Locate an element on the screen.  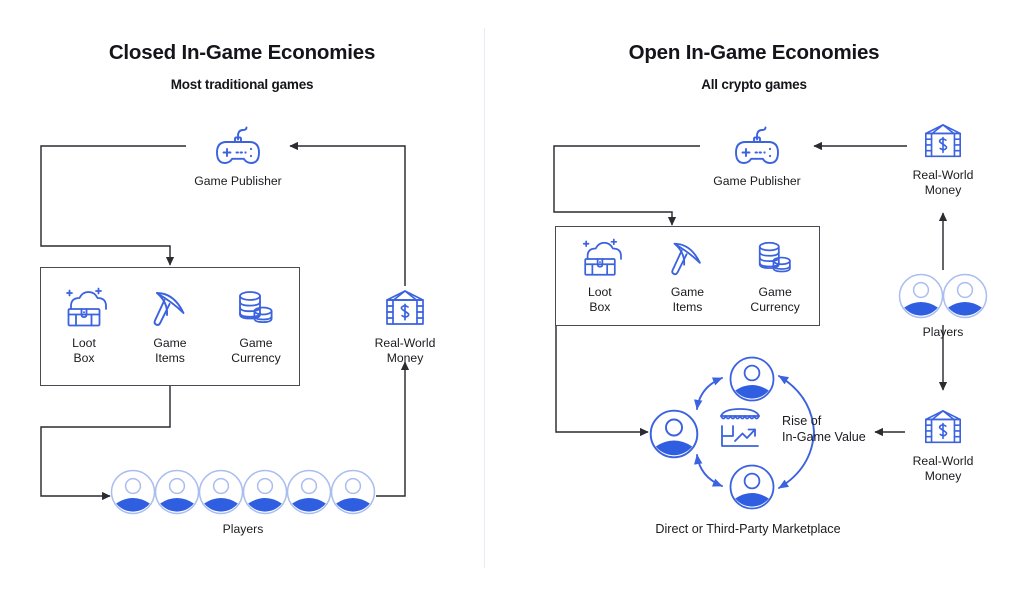
node-closed-game-publisher: Game Publisher is located at coordinates (238, 157).